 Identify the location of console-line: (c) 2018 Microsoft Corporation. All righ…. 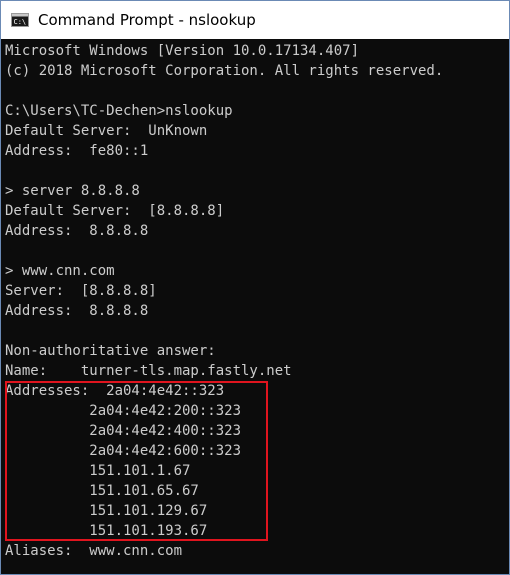
(224, 71).